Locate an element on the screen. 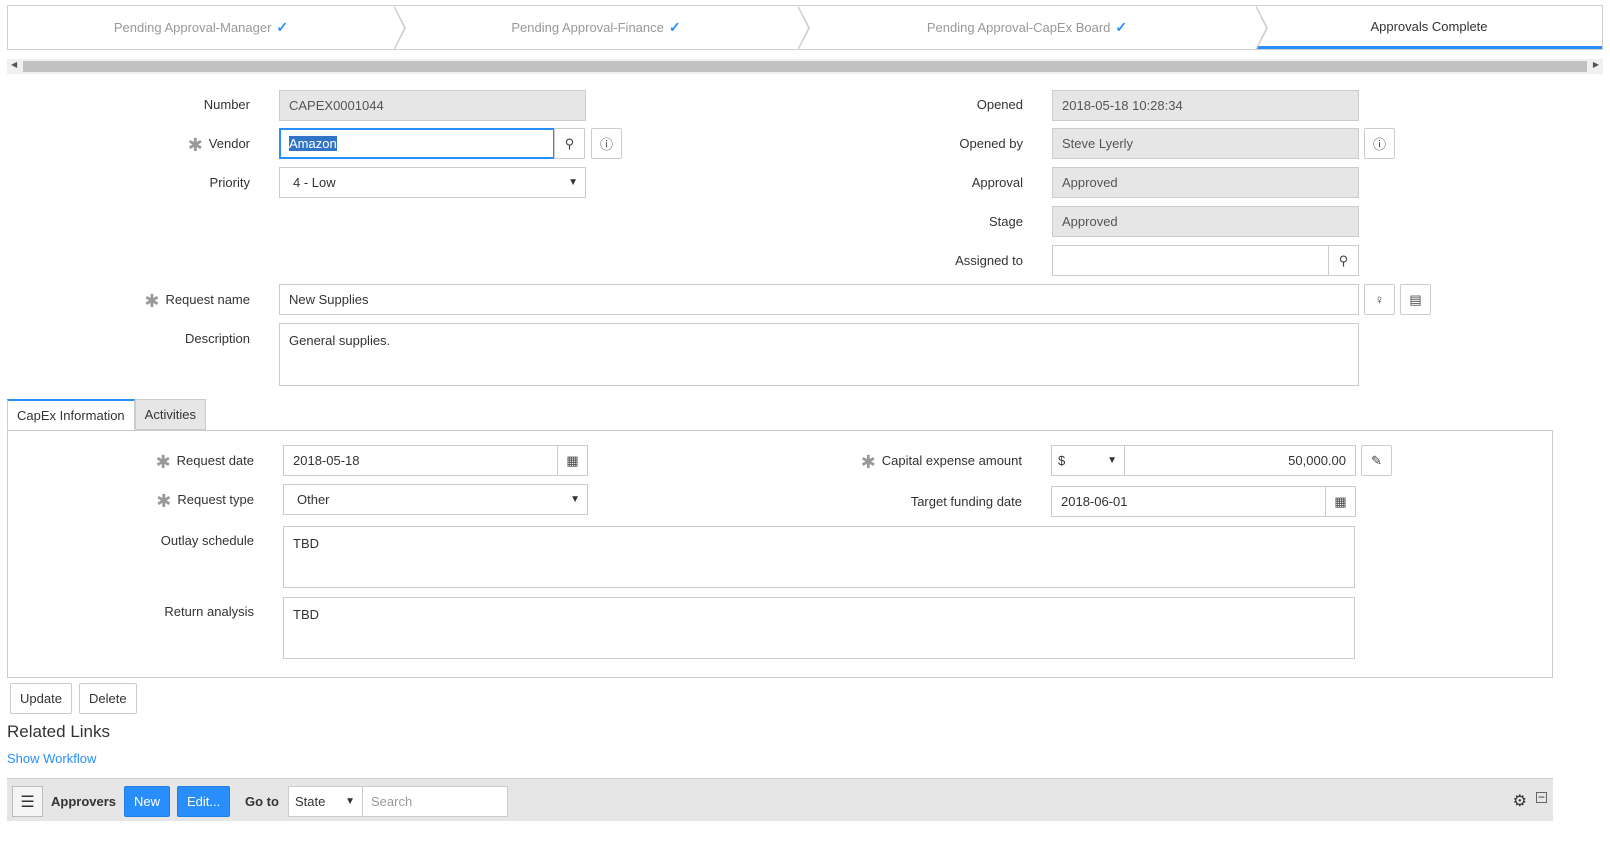 Image resolution: width=1610 pixels, height=841 pixels. vendor-info-button: ⓘ is located at coordinates (606, 143).